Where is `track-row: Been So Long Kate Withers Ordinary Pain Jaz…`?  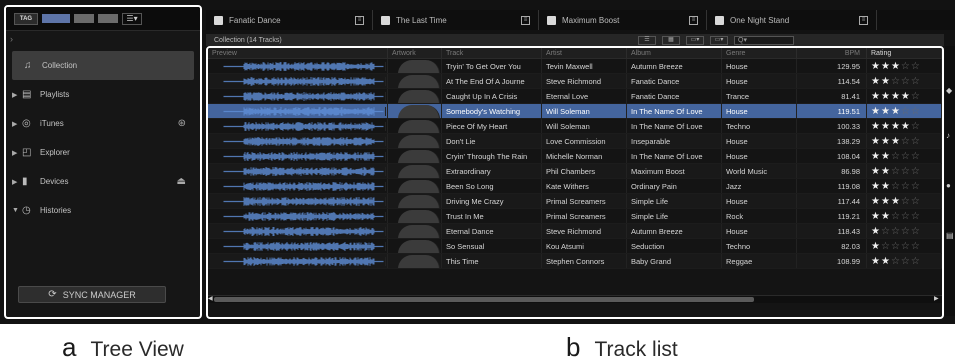 track-row: Been So Long Kate Withers Ordinary Pain Jaz… is located at coordinates (575, 186).